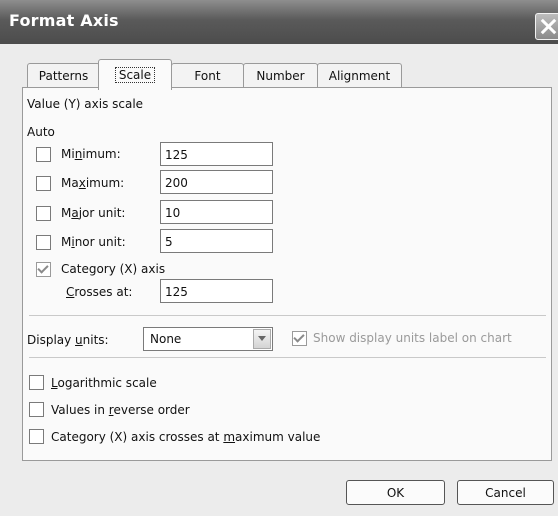  What do you see at coordinates (43, 213) in the screenshot?
I see `major-unit-auto-checkbox` at bounding box center [43, 213].